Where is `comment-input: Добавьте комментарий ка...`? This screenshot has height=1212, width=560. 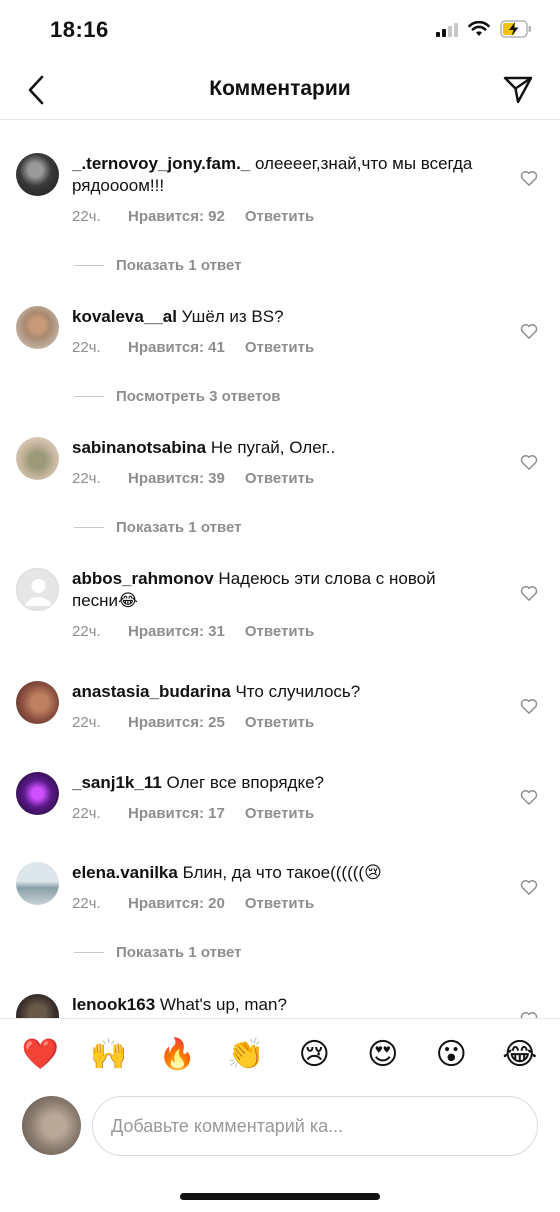
comment-input: Добавьте комментарий ка... is located at coordinates (315, 1126).